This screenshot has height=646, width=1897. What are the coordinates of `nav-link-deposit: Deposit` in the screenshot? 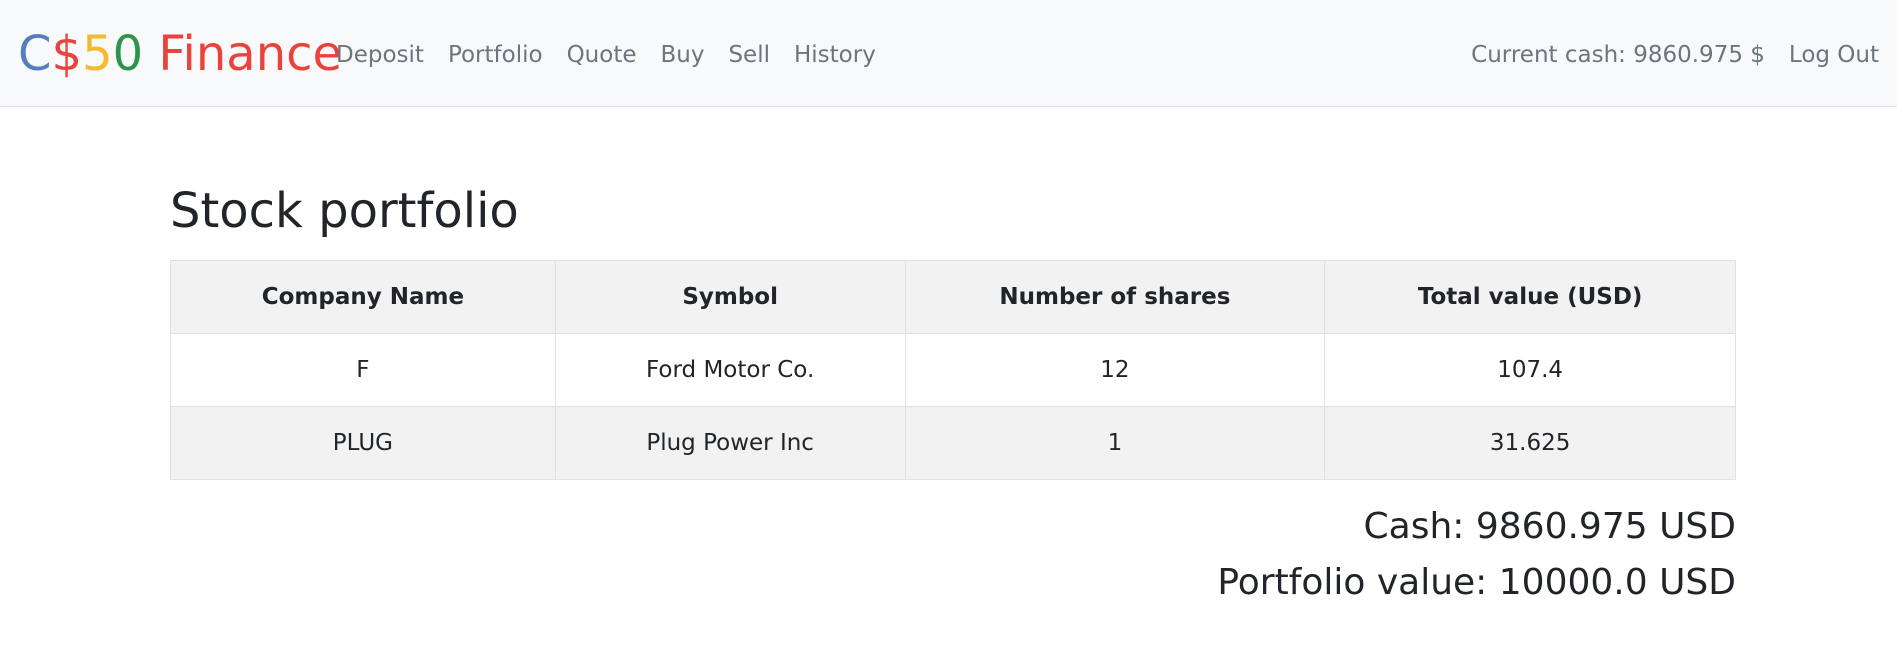 It's located at (380, 55).